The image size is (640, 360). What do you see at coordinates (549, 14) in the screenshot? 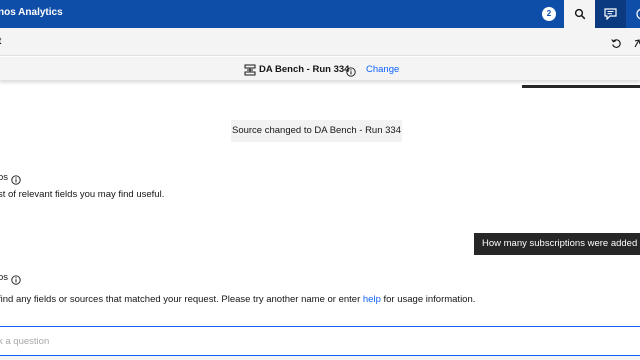
I see `notification-badge: 2` at bounding box center [549, 14].